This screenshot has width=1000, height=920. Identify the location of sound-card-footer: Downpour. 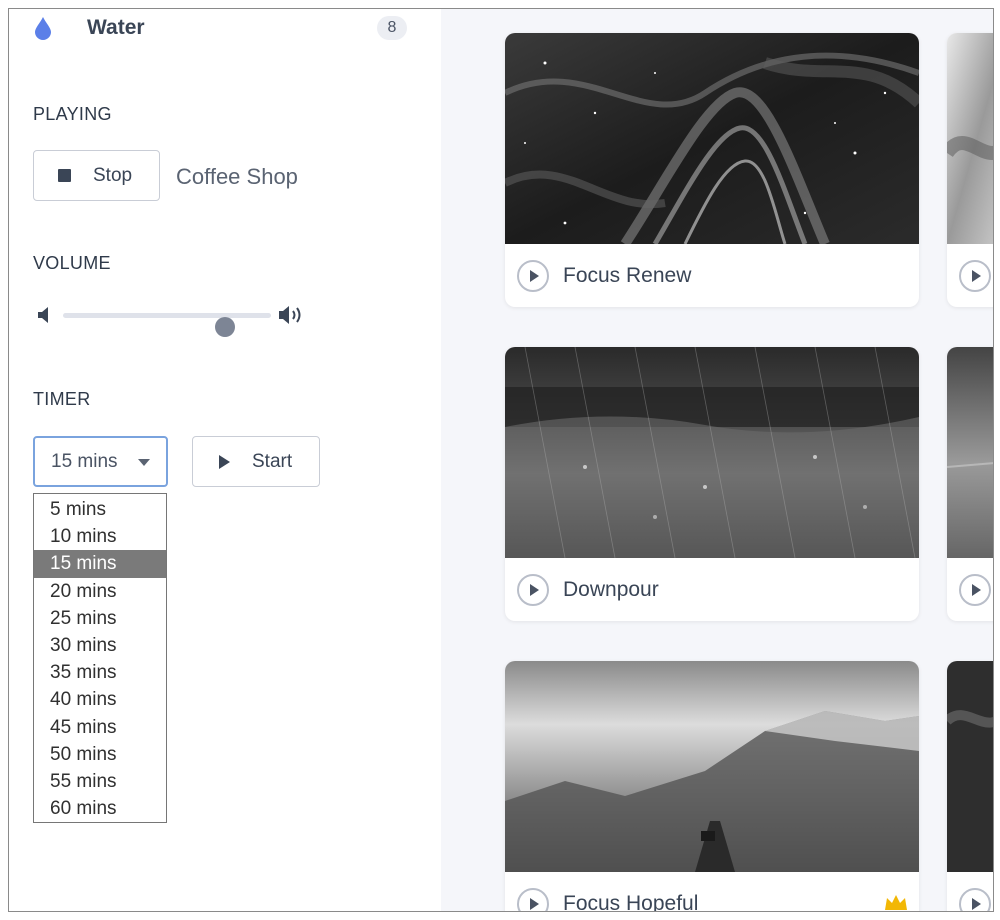
(712, 589).